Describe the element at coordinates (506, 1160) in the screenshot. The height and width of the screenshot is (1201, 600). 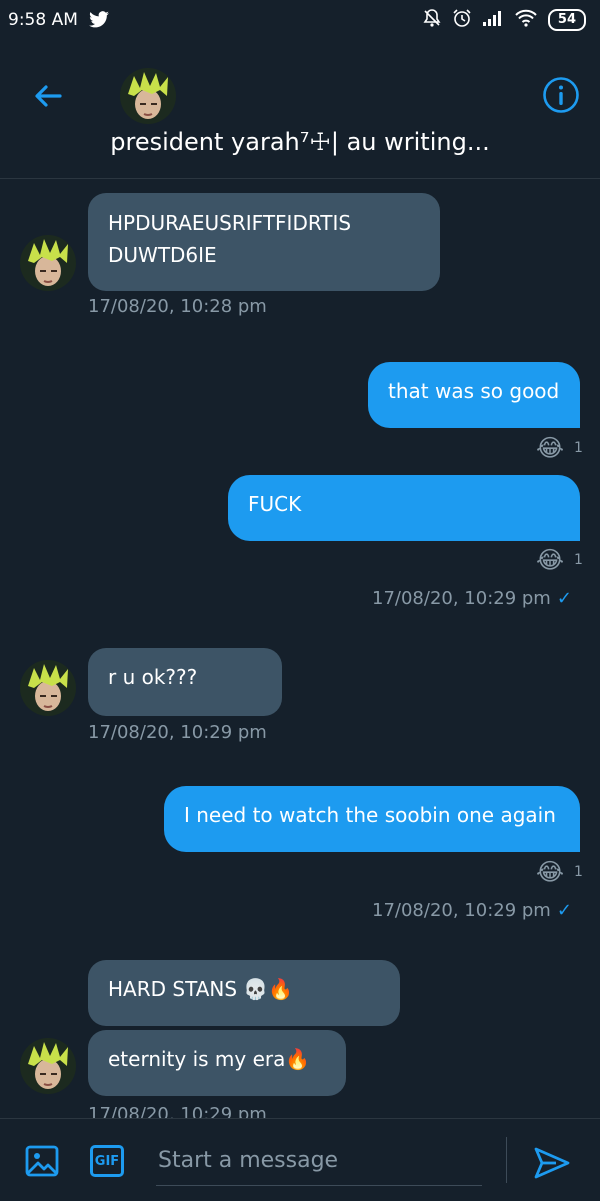
I see `composer-divider` at that location.